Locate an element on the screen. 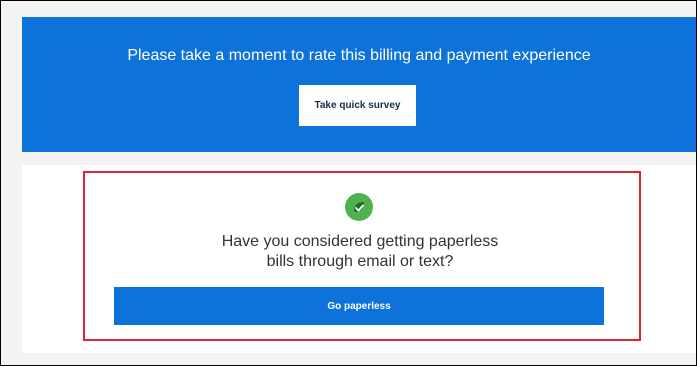 The image size is (697, 366). take-survey-button: Take quick survey is located at coordinates (357, 105).